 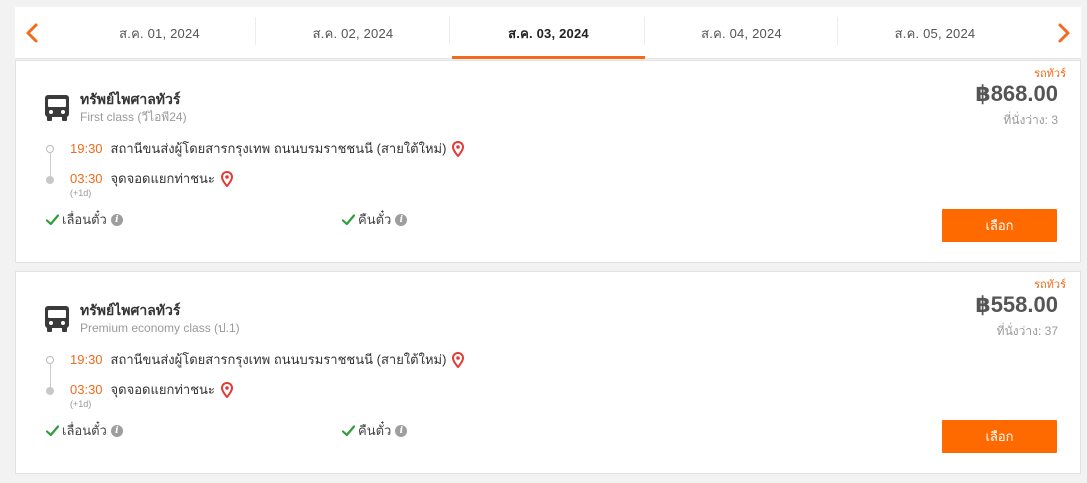 What do you see at coordinates (1030, 120) in the screenshot?
I see `seats-available: ที่นั่งว่าง: 3` at bounding box center [1030, 120].